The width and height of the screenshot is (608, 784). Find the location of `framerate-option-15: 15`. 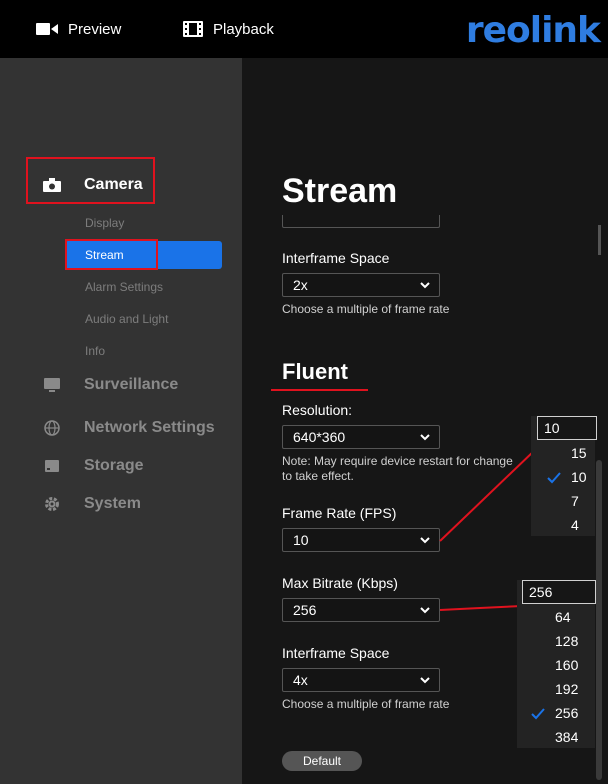

framerate-option-15: 15 is located at coordinates (579, 453).